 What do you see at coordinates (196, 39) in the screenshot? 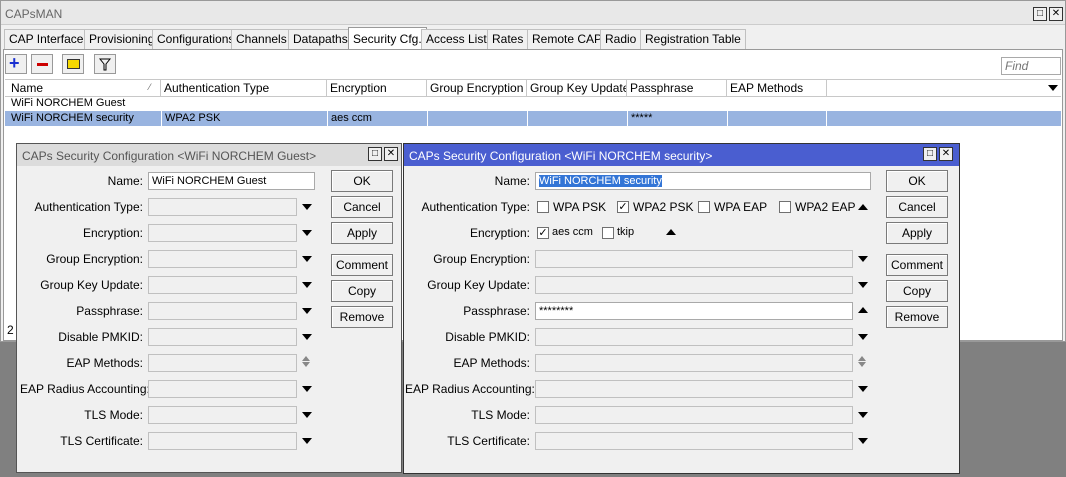
I see `tab-configurations: Configurations` at bounding box center [196, 39].